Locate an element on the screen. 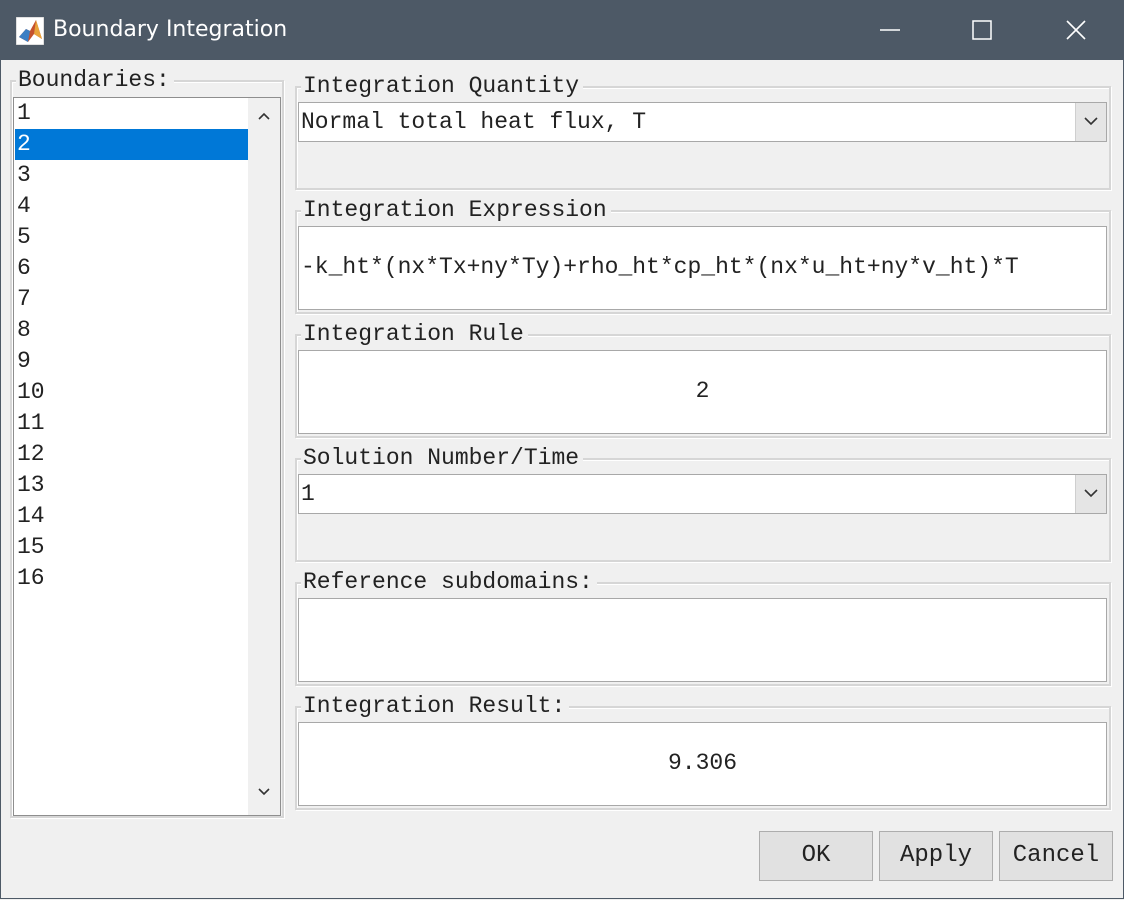 This screenshot has width=1124, height=900. list-item: 8 is located at coordinates (132, 330).